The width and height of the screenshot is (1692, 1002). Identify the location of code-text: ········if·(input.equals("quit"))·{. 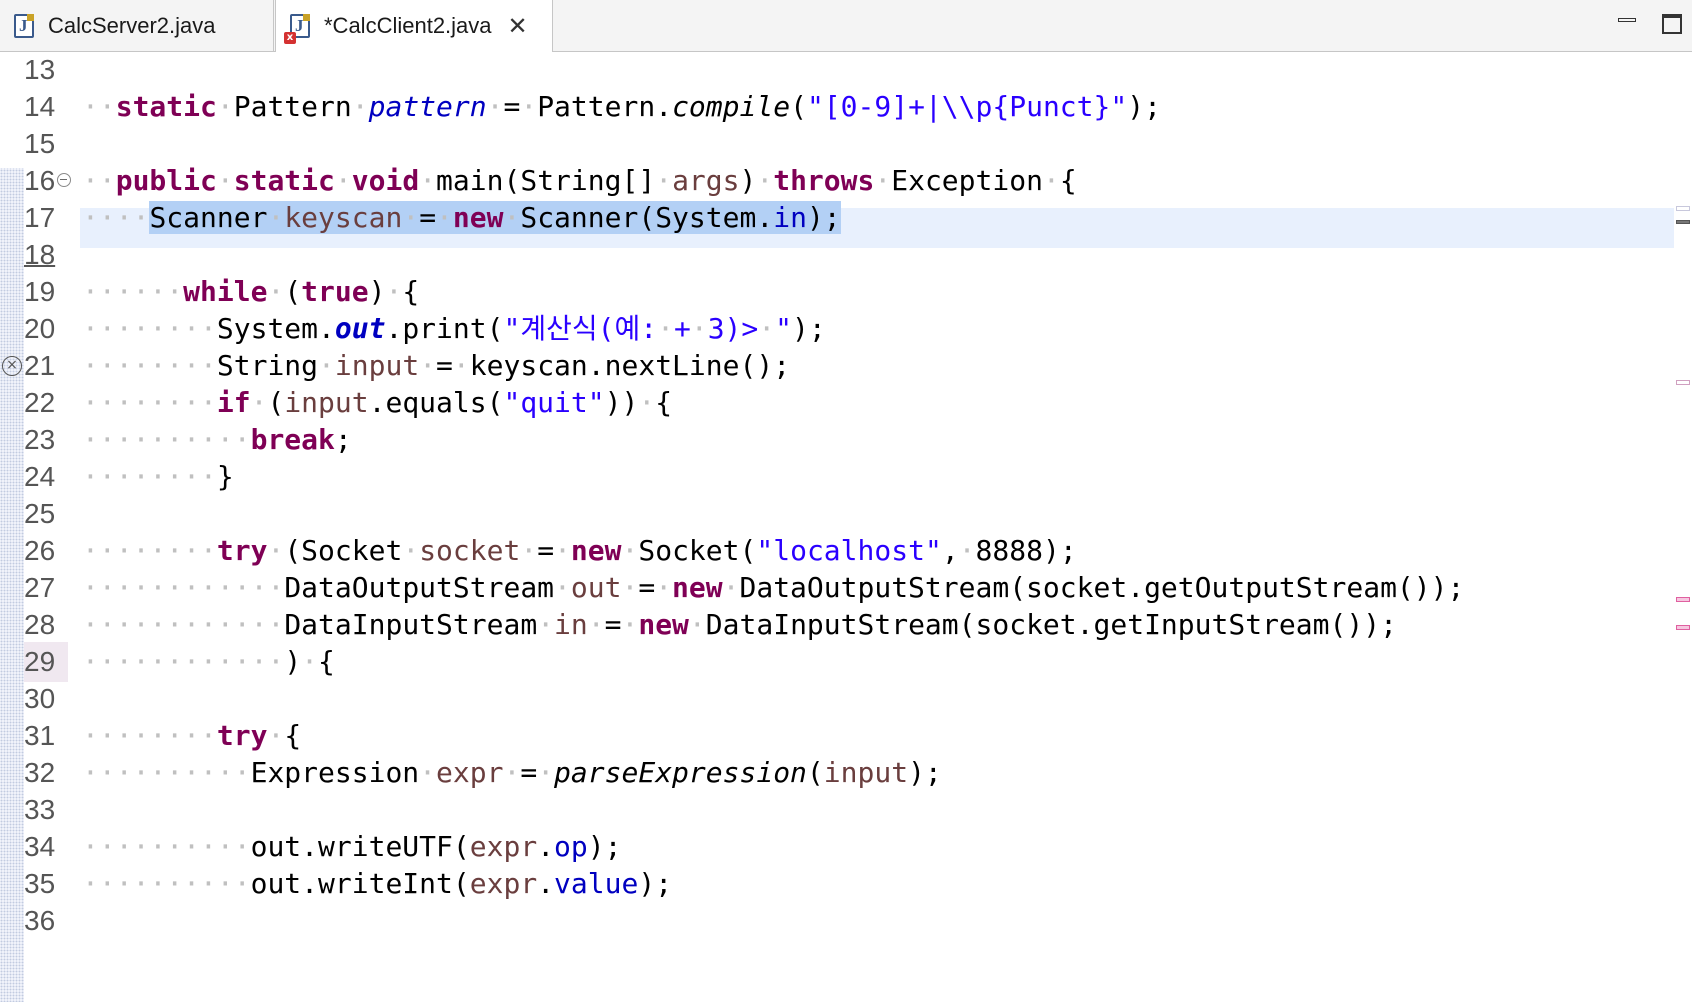
(377, 403).